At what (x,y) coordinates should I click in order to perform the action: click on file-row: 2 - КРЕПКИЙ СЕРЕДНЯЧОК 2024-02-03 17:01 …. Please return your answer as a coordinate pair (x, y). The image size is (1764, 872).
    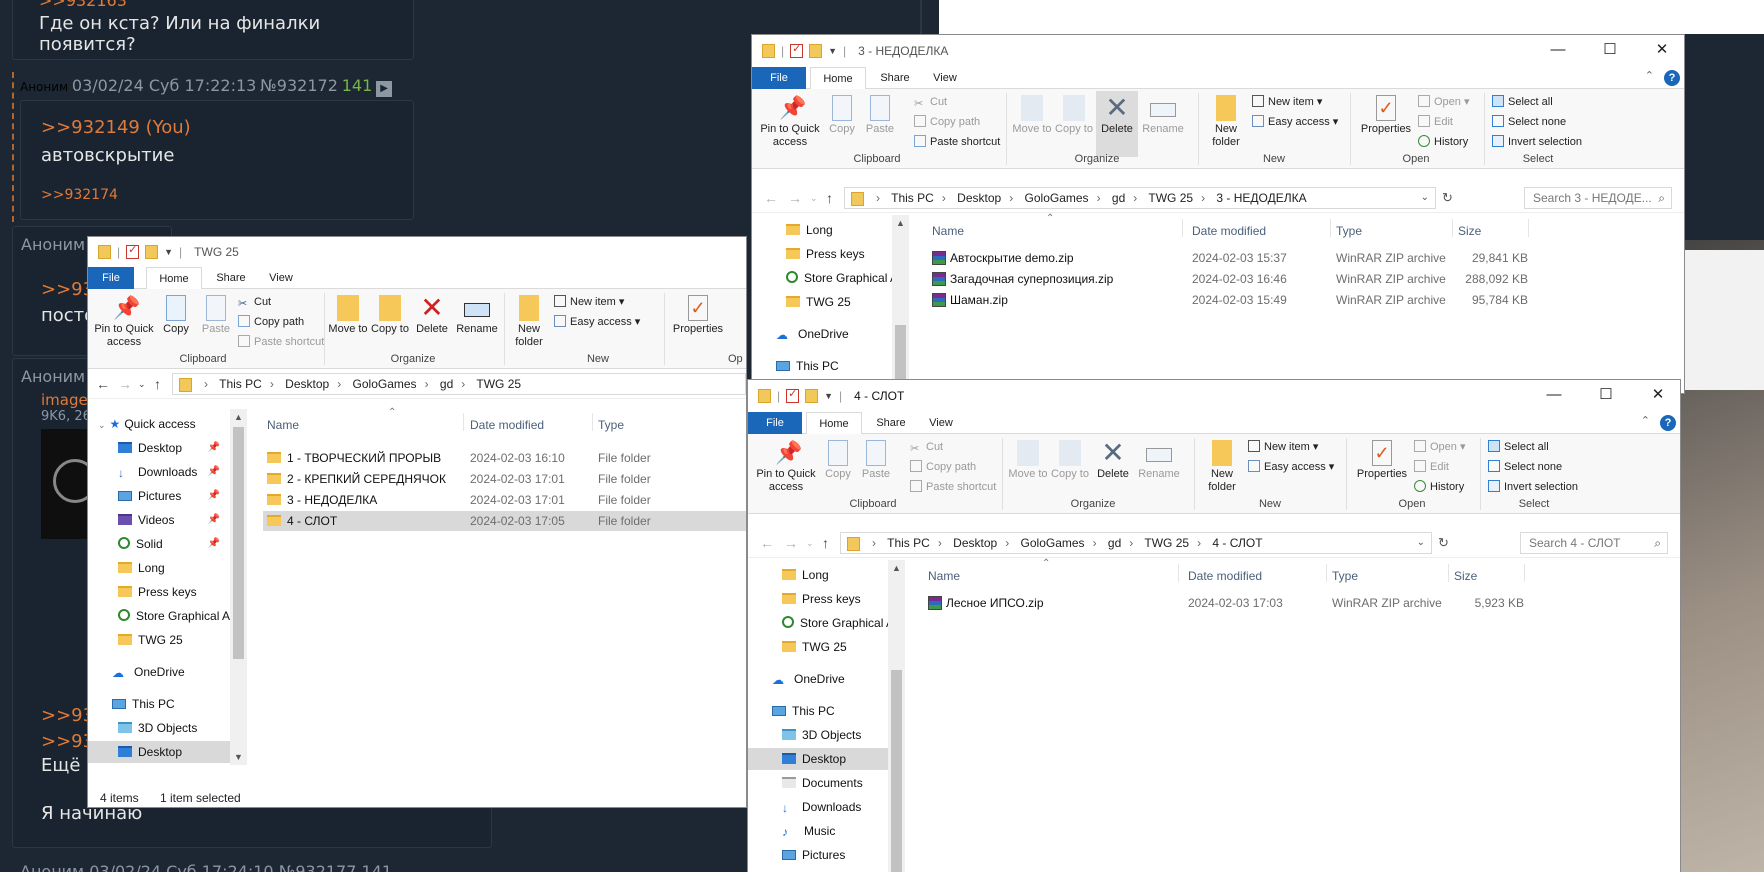
    Looking at the image, I should click on (504, 479).